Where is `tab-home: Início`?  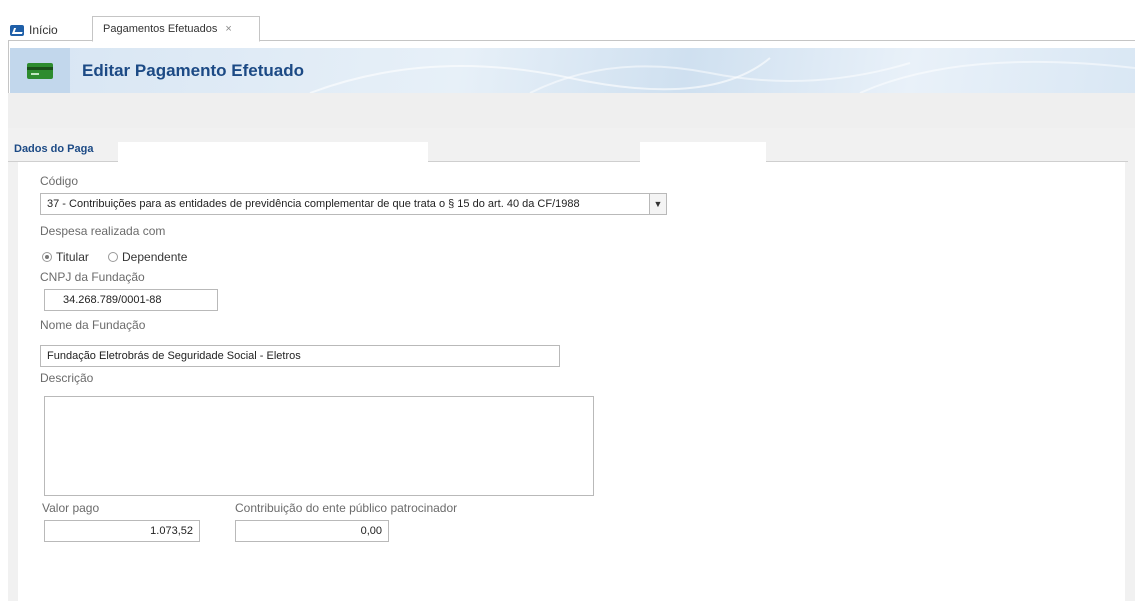
tab-home: Início is located at coordinates (47, 30).